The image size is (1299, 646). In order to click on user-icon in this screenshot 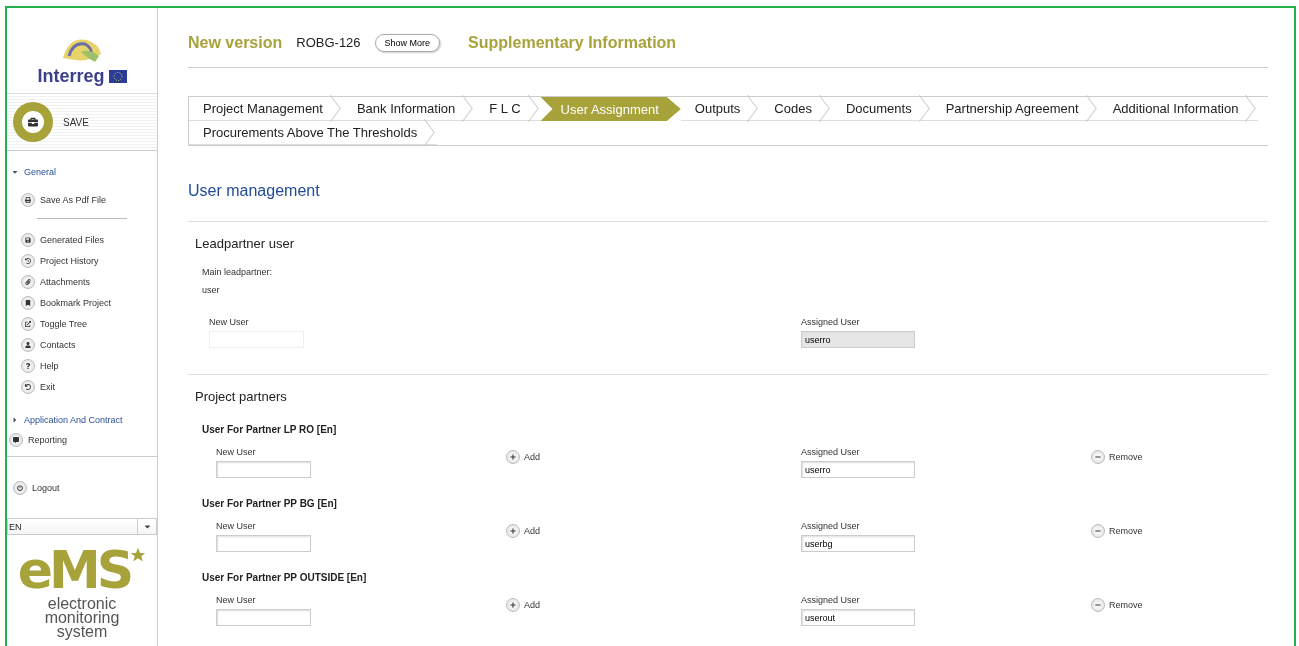, I will do `click(28, 344)`.